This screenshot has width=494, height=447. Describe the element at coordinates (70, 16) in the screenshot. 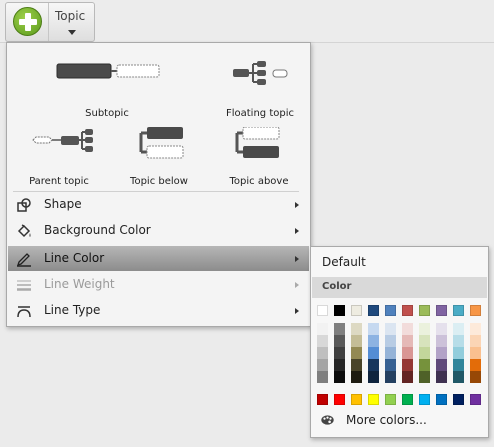

I see `topic-button-label: Topic` at that location.